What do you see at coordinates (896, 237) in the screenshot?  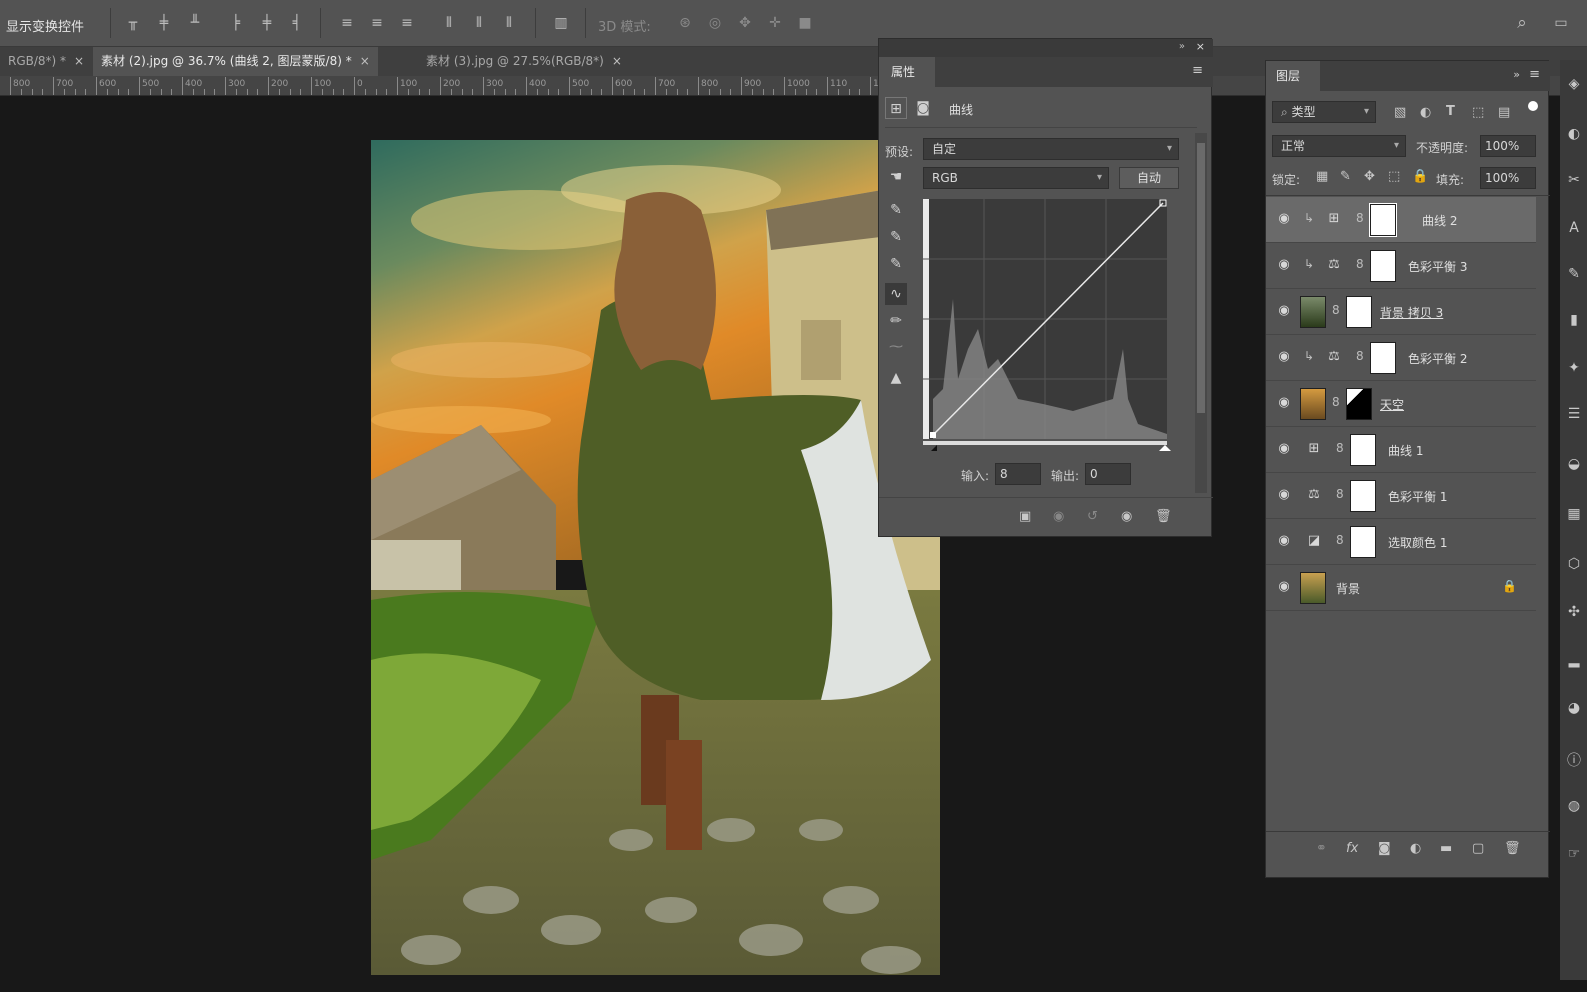 I see `eyedropper-gray-icon: ✎` at bounding box center [896, 237].